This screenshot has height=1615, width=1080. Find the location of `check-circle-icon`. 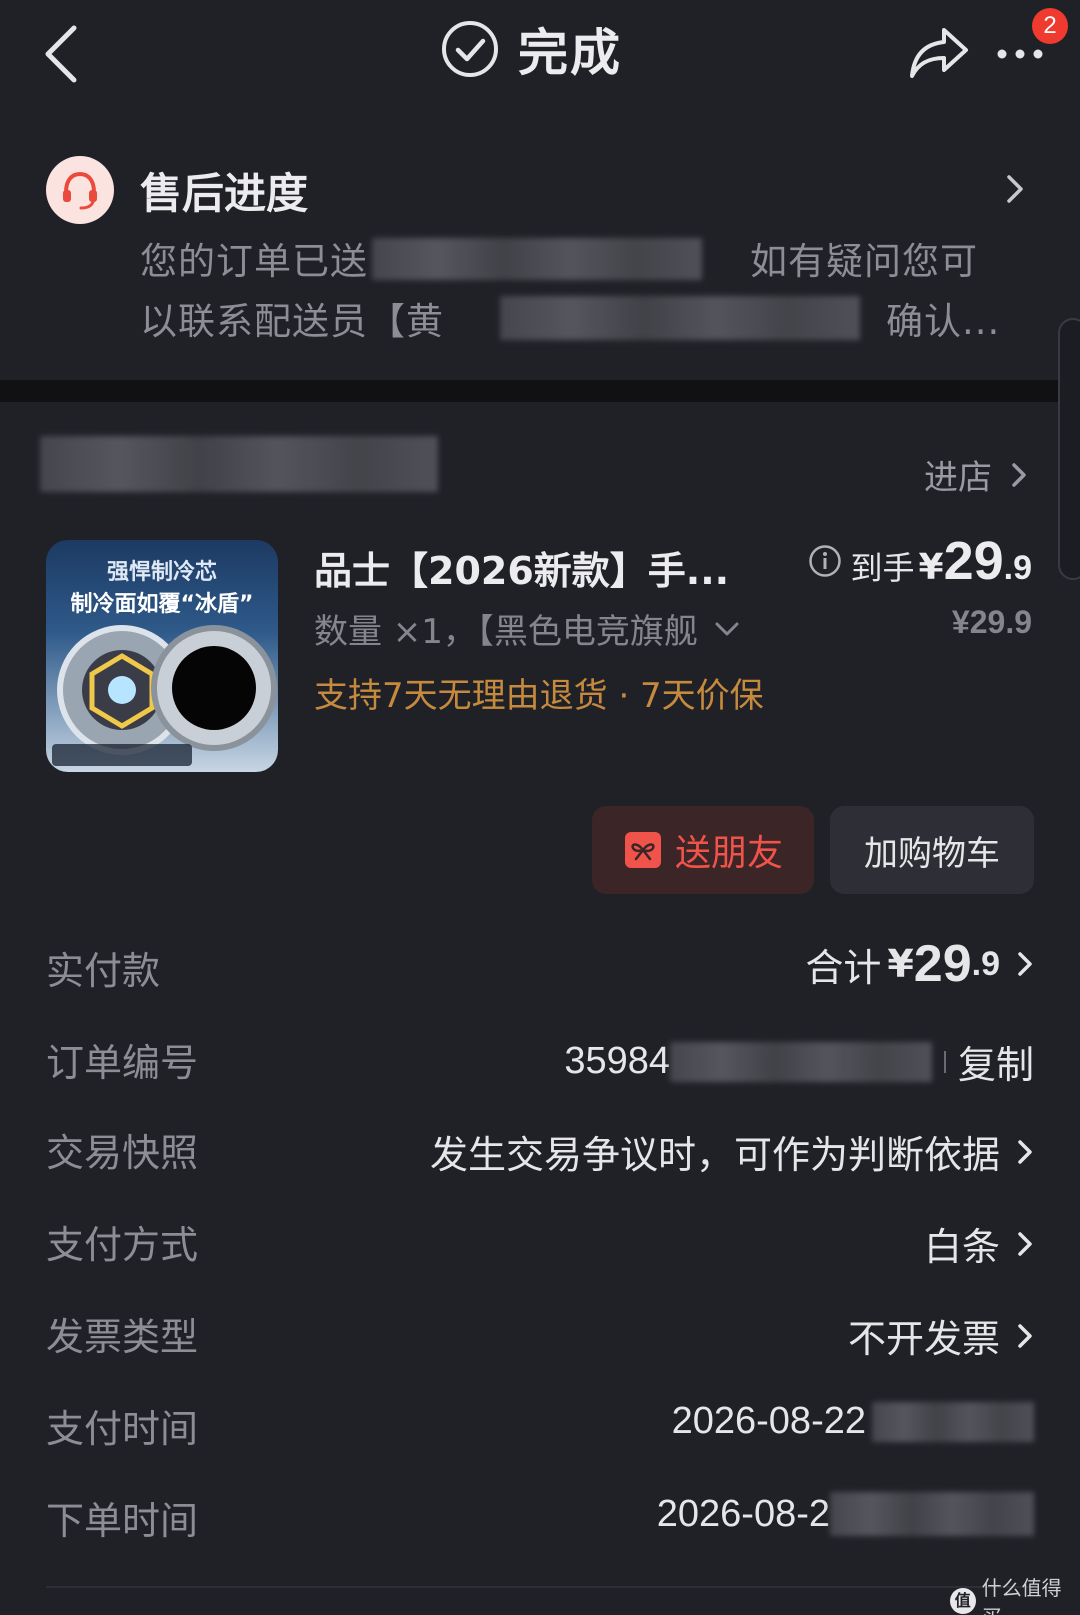

check-circle-icon is located at coordinates (470, 49).